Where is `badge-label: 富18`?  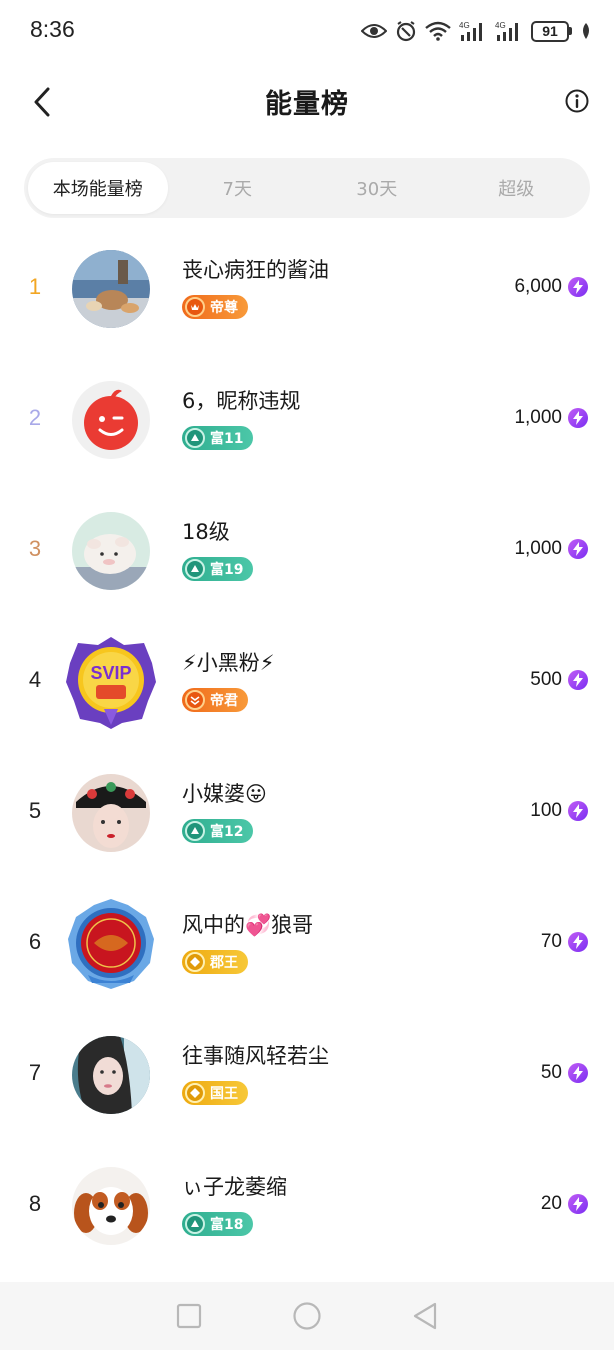 badge-label: 富18 is located at coordinates (227, 1225).